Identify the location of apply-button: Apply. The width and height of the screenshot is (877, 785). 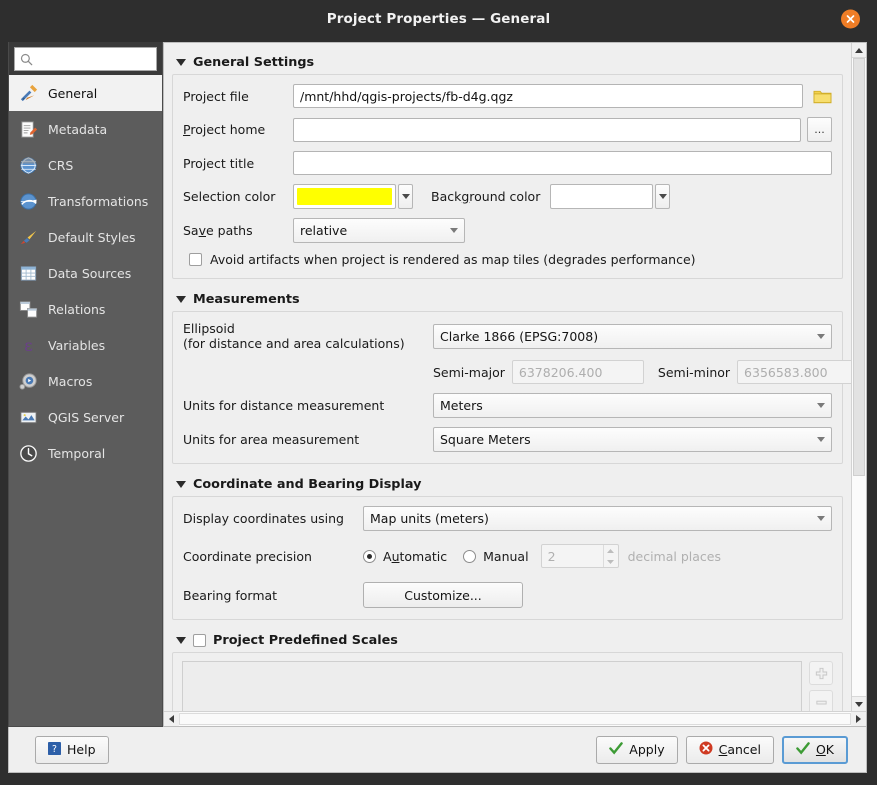
(637, 749).